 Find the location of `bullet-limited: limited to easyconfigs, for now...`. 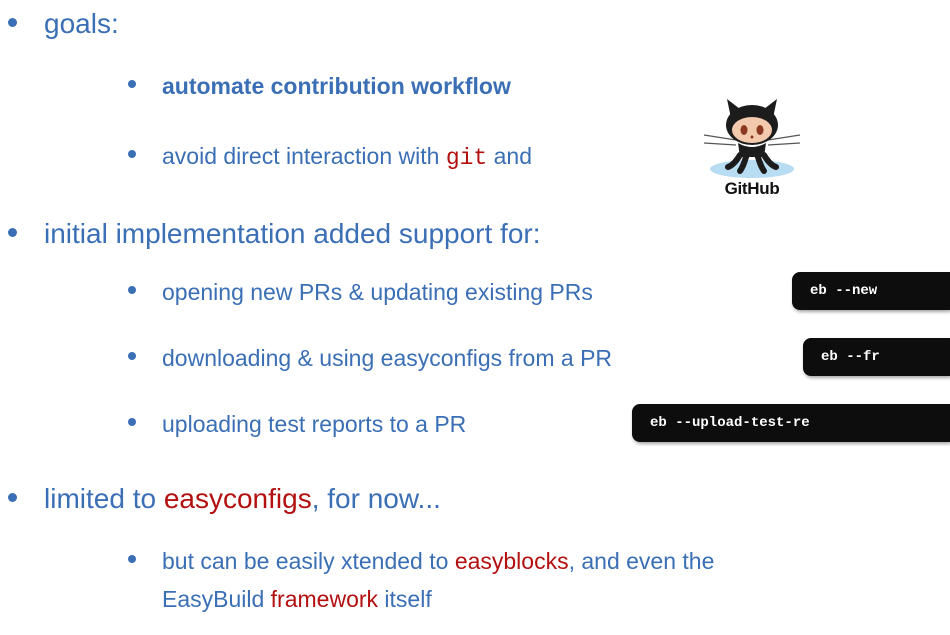

bullet-limited: limited to easyconfigs, for now... is located at coordinates (224, 499).